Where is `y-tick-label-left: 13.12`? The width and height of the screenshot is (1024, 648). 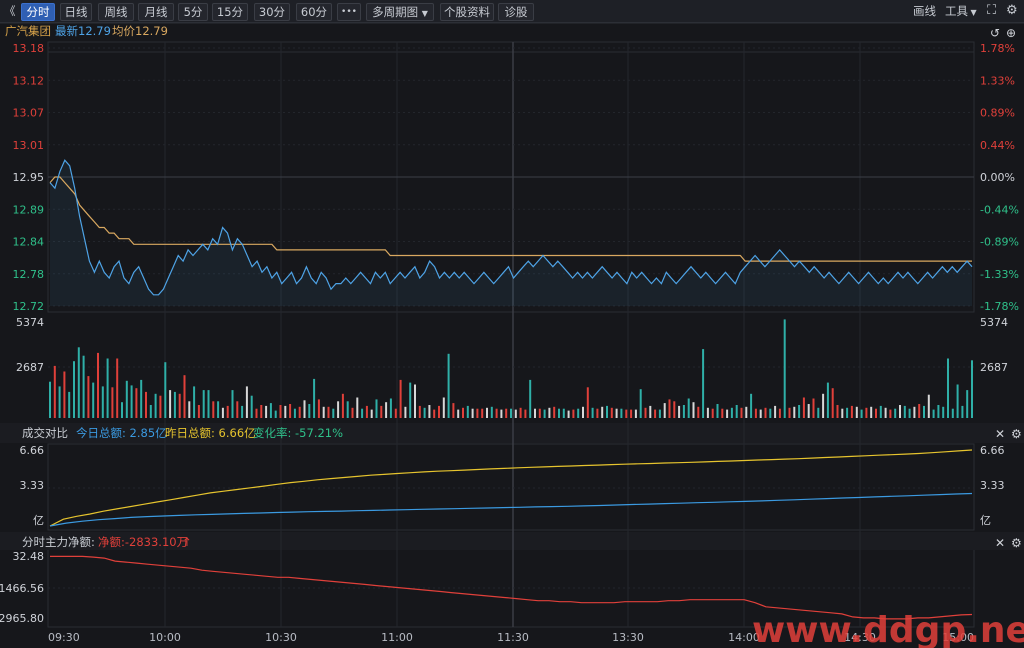
y-tick-label-left: 13.12 is located at coordinates (29, 80).